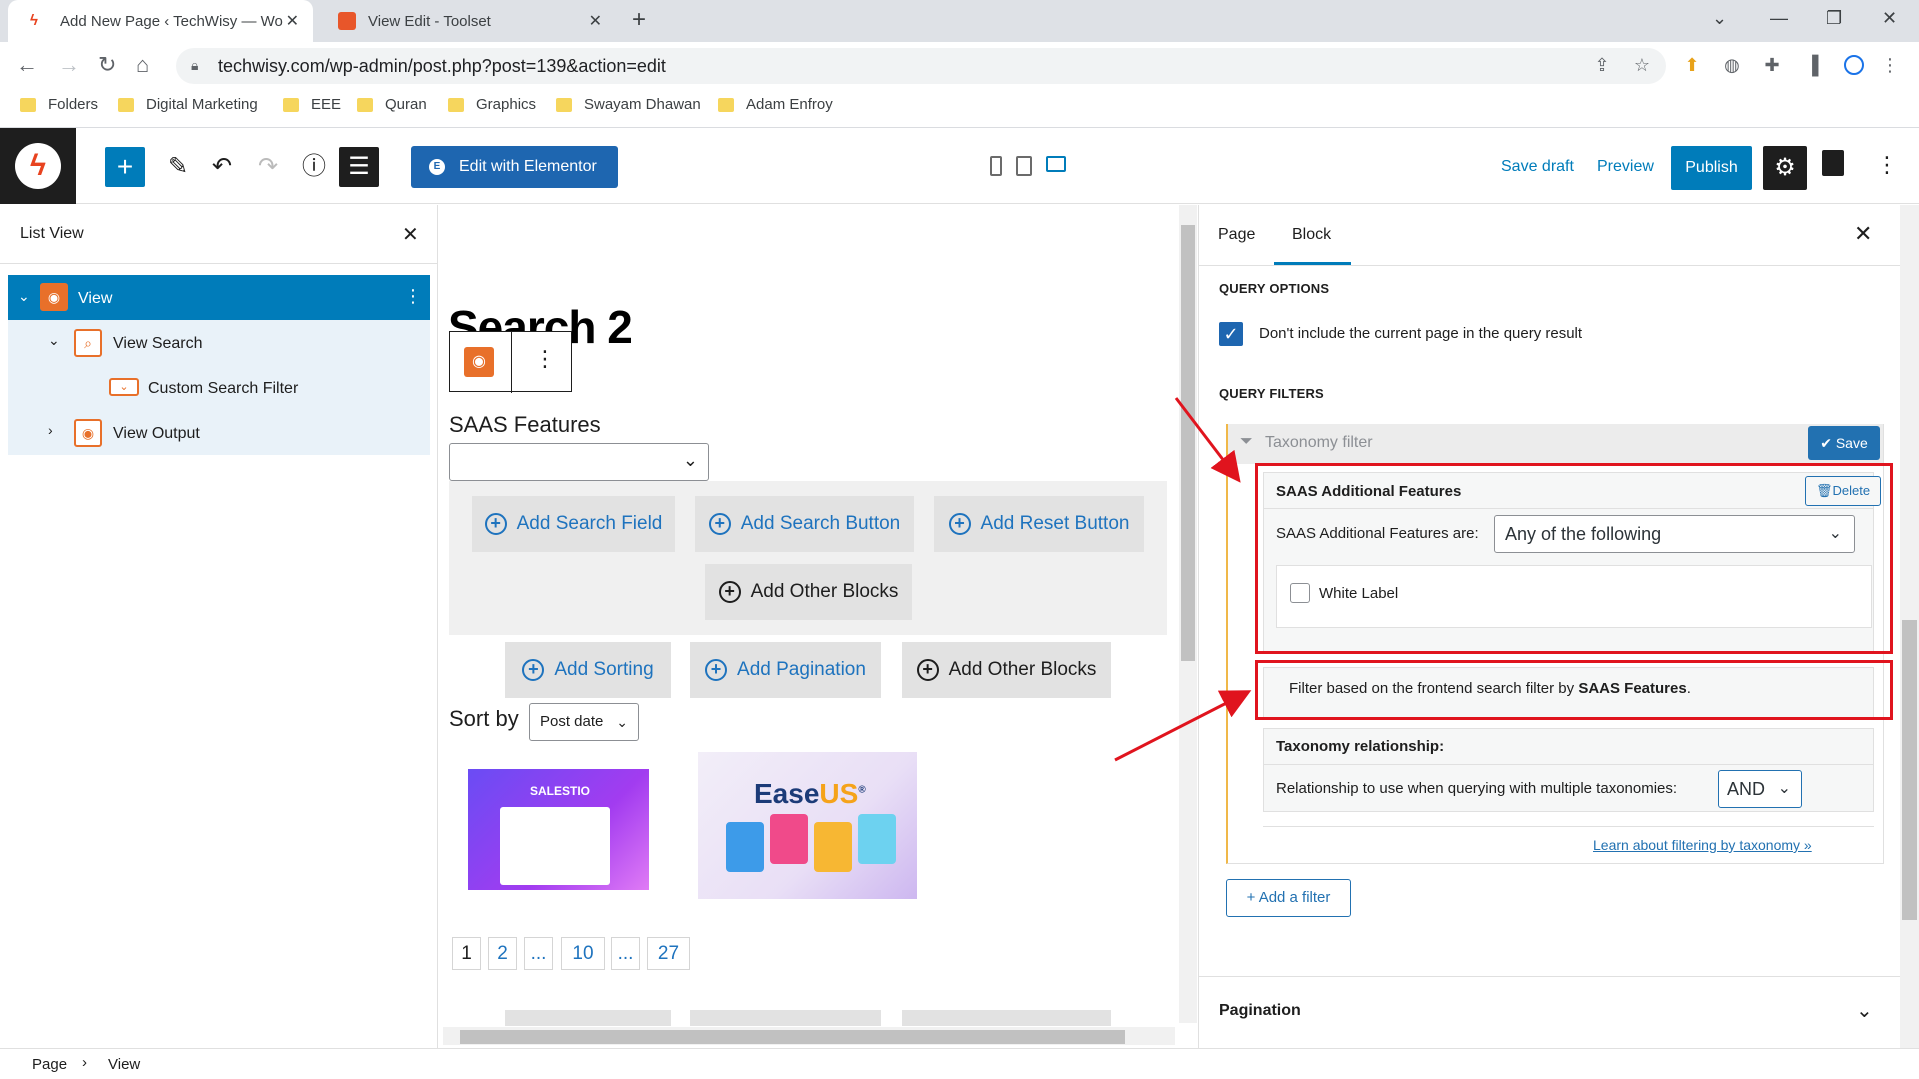  What do you see at coordinates (1294, 897) in the screenshot?
I see `add-filter-label: Add a filter` at bounding box center [1294, 897].